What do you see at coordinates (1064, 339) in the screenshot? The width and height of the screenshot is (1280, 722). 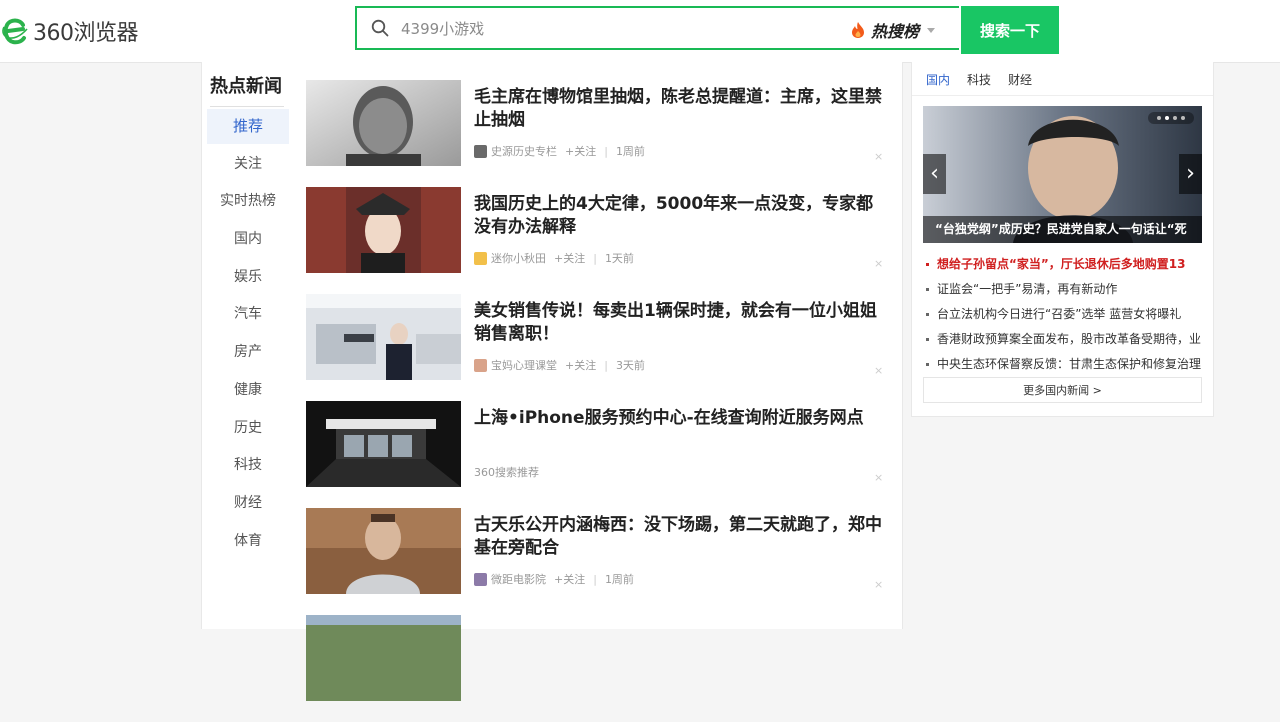 I see `headline-item: 香港财政预算案全面发布，股市改革备受期待，业` at bounding box center [1064, 339].